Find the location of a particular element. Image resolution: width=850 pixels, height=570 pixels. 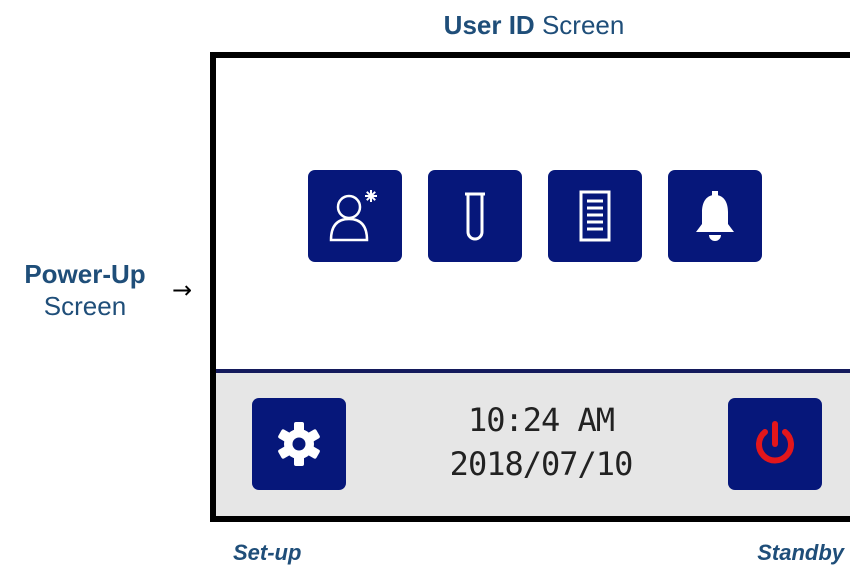

clock-time: 10:24 AM is located at coordinates (541, 420).